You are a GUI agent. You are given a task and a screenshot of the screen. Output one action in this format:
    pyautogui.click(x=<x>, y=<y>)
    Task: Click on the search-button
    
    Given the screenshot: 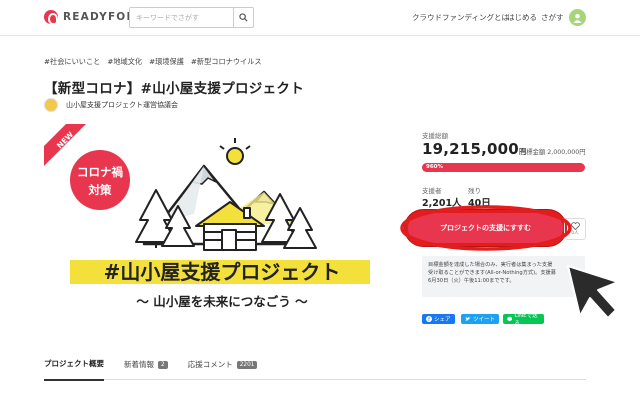 What is the action you would take?
    pyautogui.click(x=243, y=17)
    